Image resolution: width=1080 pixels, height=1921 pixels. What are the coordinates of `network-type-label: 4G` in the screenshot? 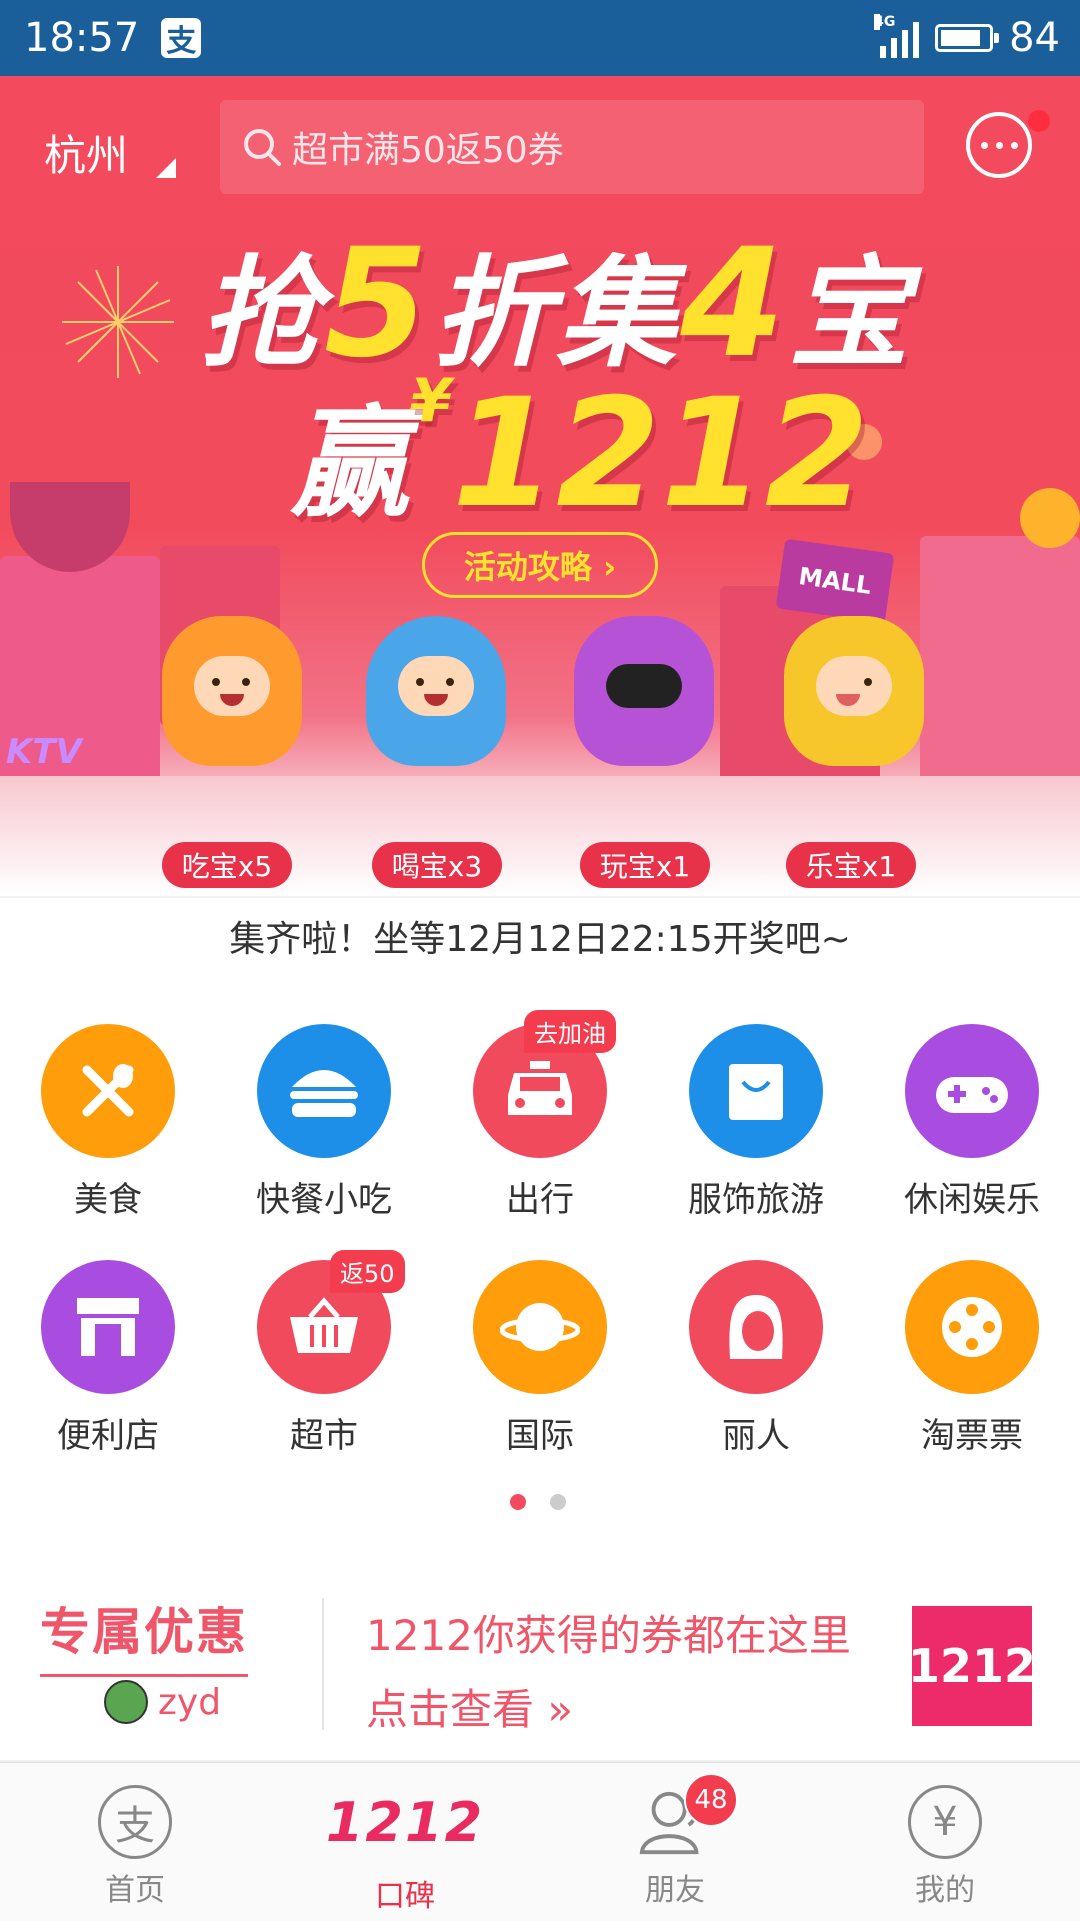 It's located at (885, 22).